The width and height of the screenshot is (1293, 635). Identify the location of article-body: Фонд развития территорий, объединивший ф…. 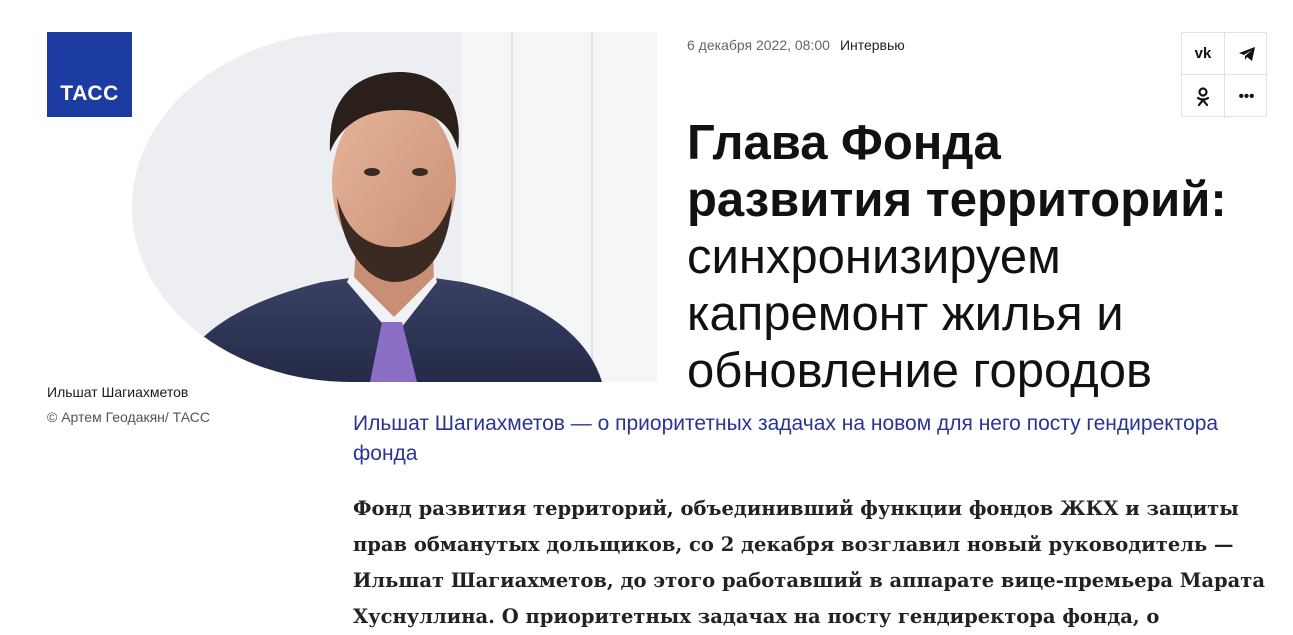
(809, 562).